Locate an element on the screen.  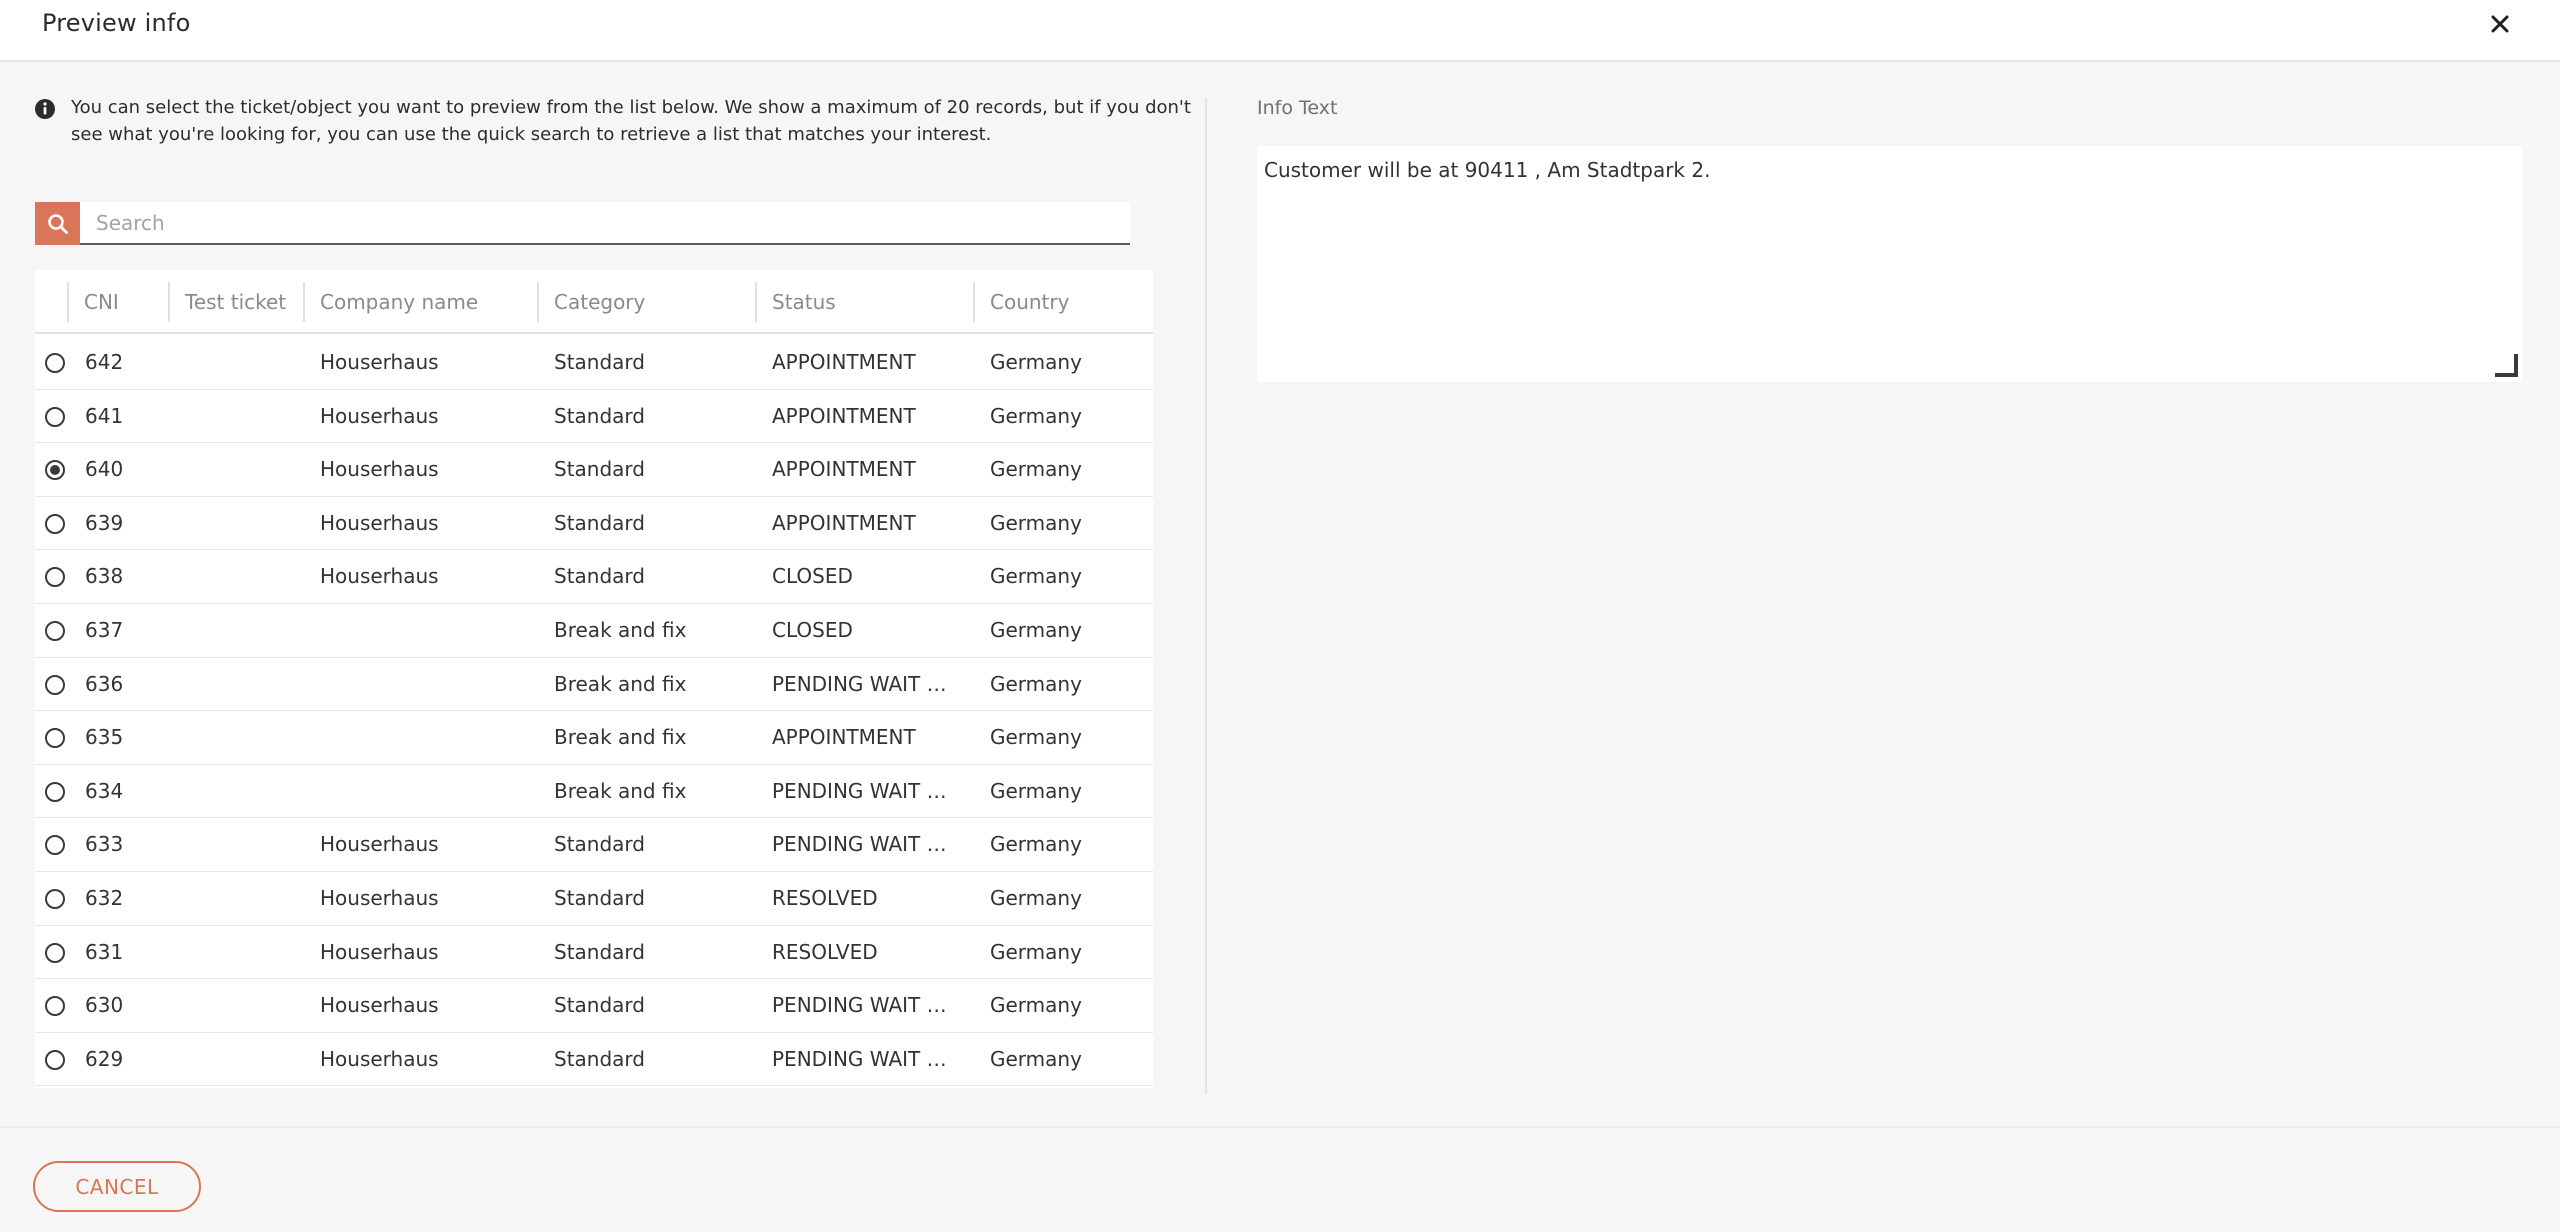
table-row: 638 Houserhaus Standard CLOSED Germany is located at coordinates (594, 577).